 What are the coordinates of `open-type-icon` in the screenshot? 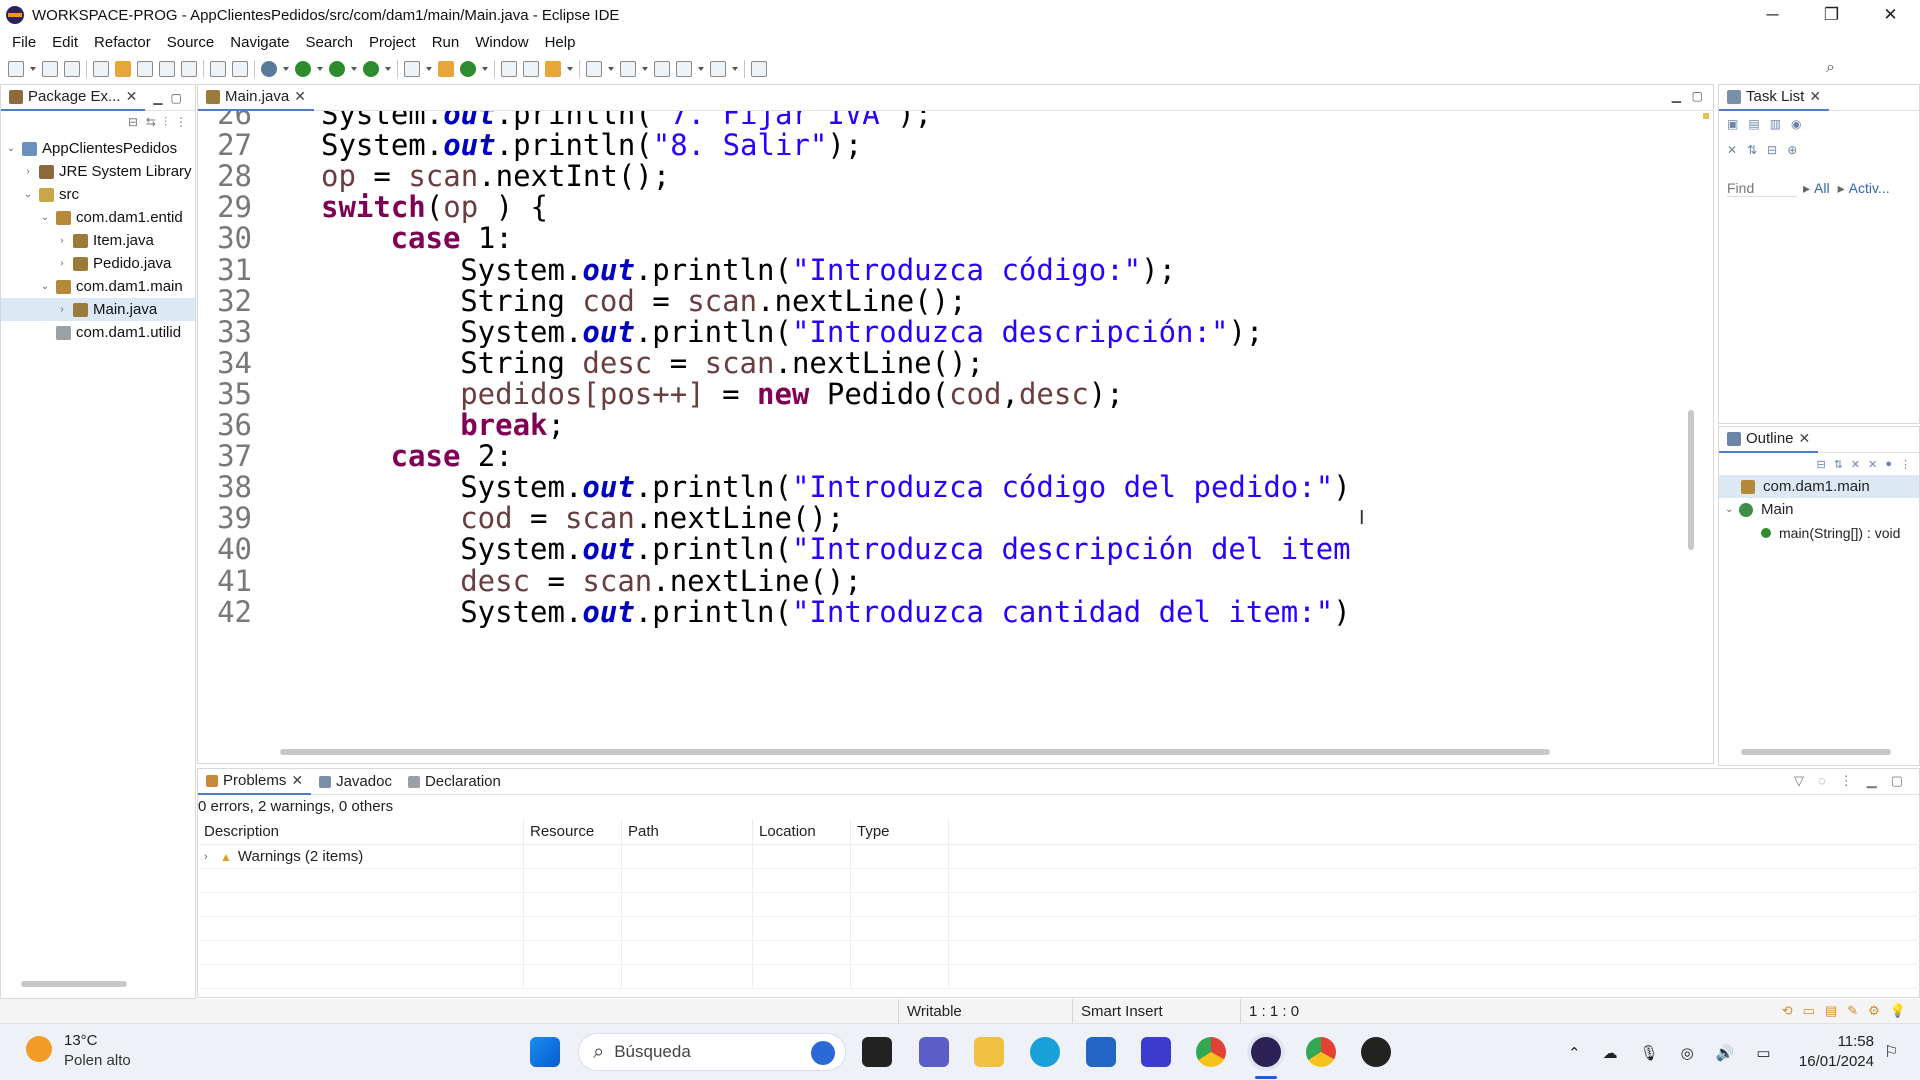 It's located at (101, 69).